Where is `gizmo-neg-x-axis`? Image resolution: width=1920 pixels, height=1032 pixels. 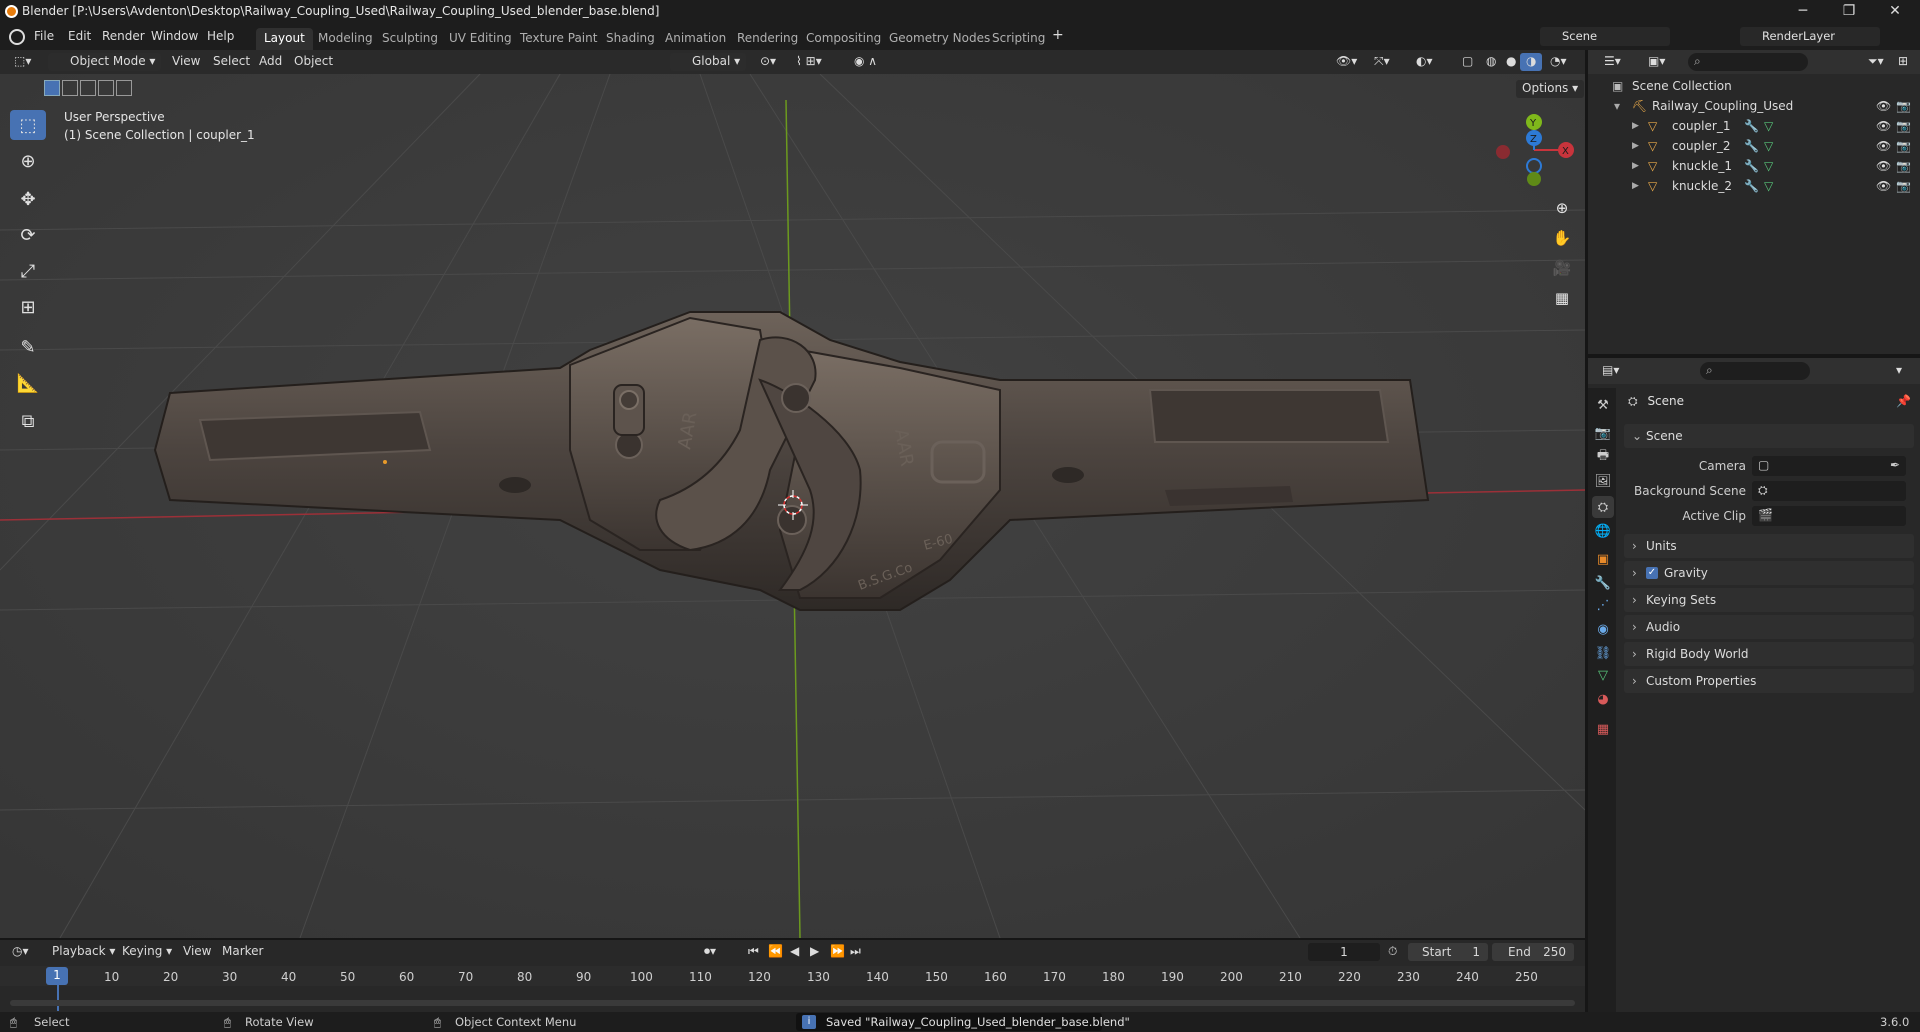
gizmo-neg-x-axis is located at coordinates (1503, 152).